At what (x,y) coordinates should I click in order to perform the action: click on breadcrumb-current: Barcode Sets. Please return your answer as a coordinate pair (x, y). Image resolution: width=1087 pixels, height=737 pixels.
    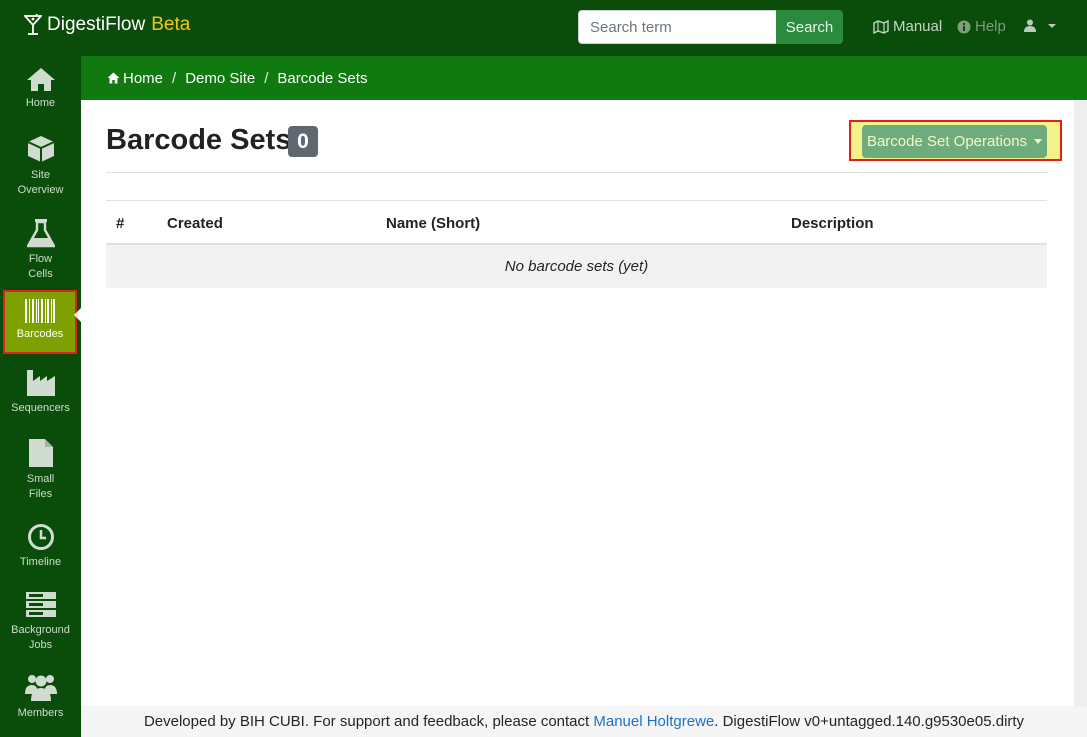
    Looking at the image, I should click on (322, 78).